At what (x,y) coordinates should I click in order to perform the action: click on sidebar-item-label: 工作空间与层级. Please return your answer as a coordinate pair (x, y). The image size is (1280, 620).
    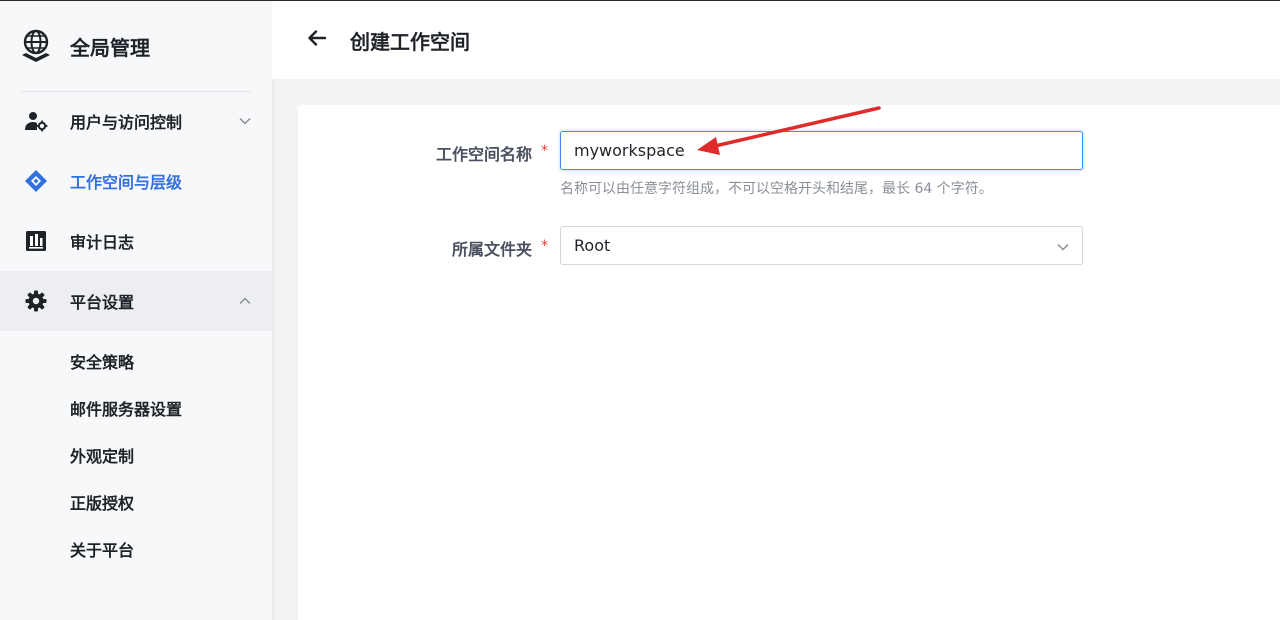
    Looking at the image, I should click on (126, 182).